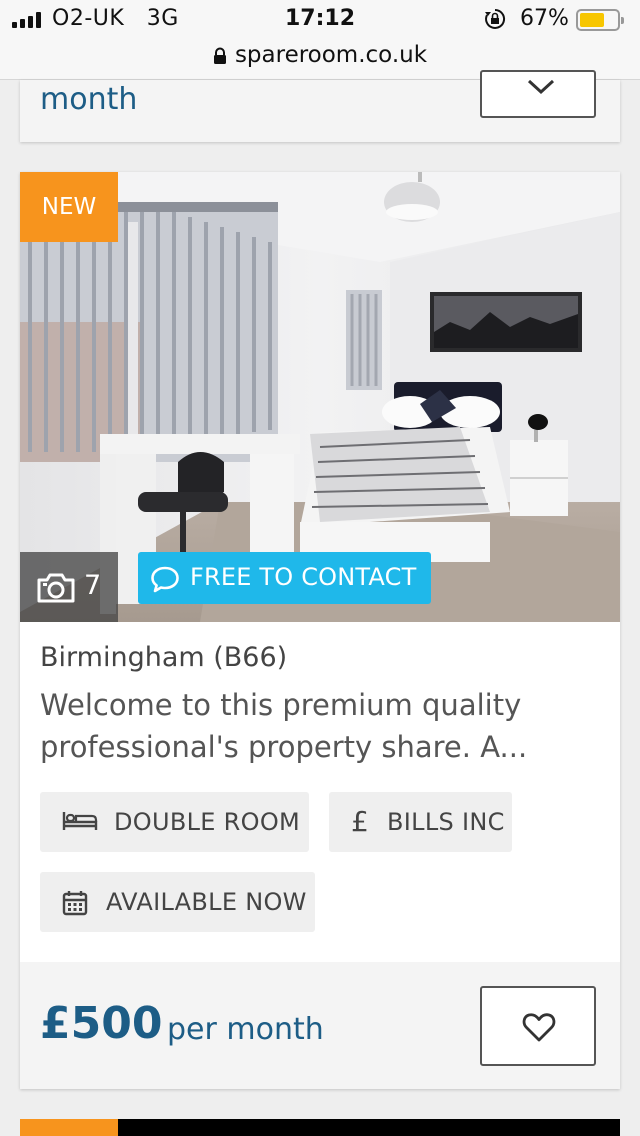 This screenshot has height=1136, width=640. What do you see at coordinates (163, 657) in the screenshot?
I see `listing-location: Birmingham (B66)` at bounding box center [163, 657].